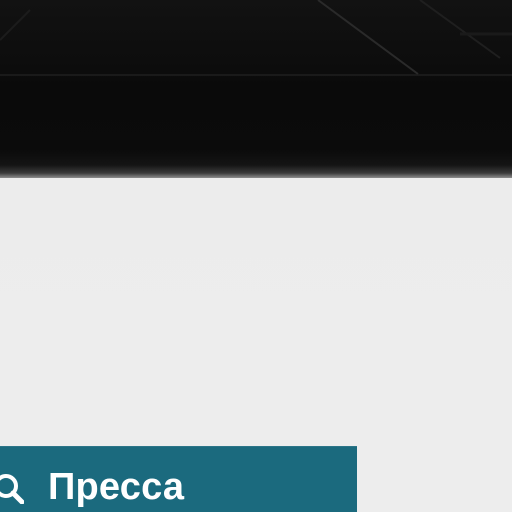 Image resolution: width=512 pixels, height=512 pixels. What do you see at coordinates (256, 37) in the screenshot?
I see `ceiling-beams-decoration` at bounding box center [256, 37].